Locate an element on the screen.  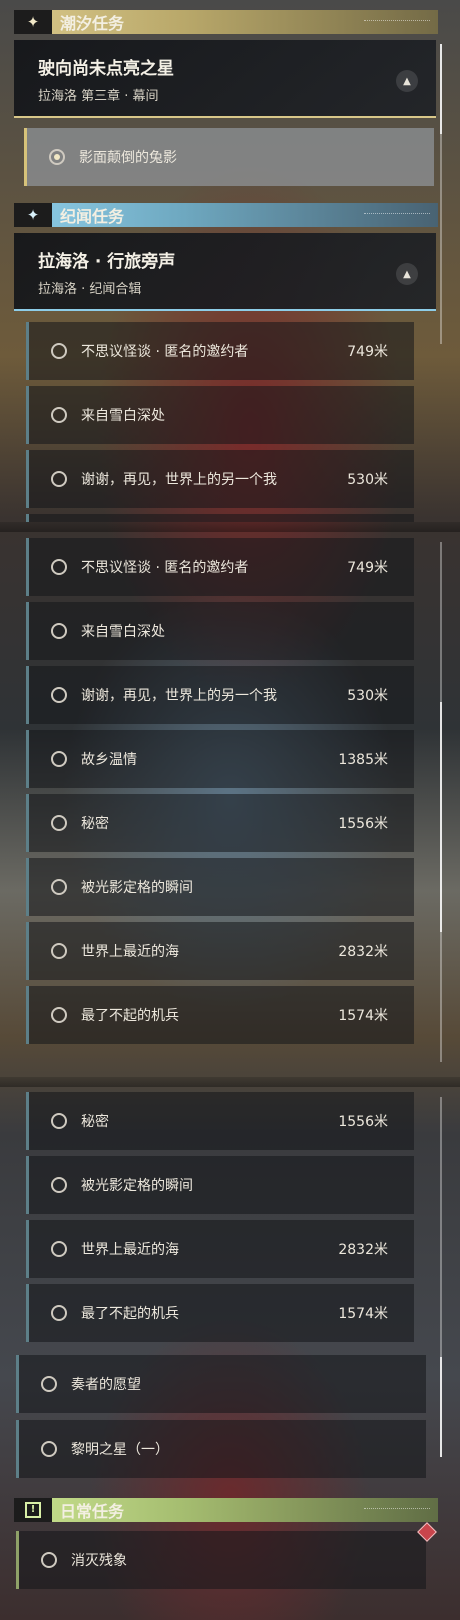
chapter-subtitle: 拉海洛 · 纪闻合辑 is located at coordinates (90, 289).